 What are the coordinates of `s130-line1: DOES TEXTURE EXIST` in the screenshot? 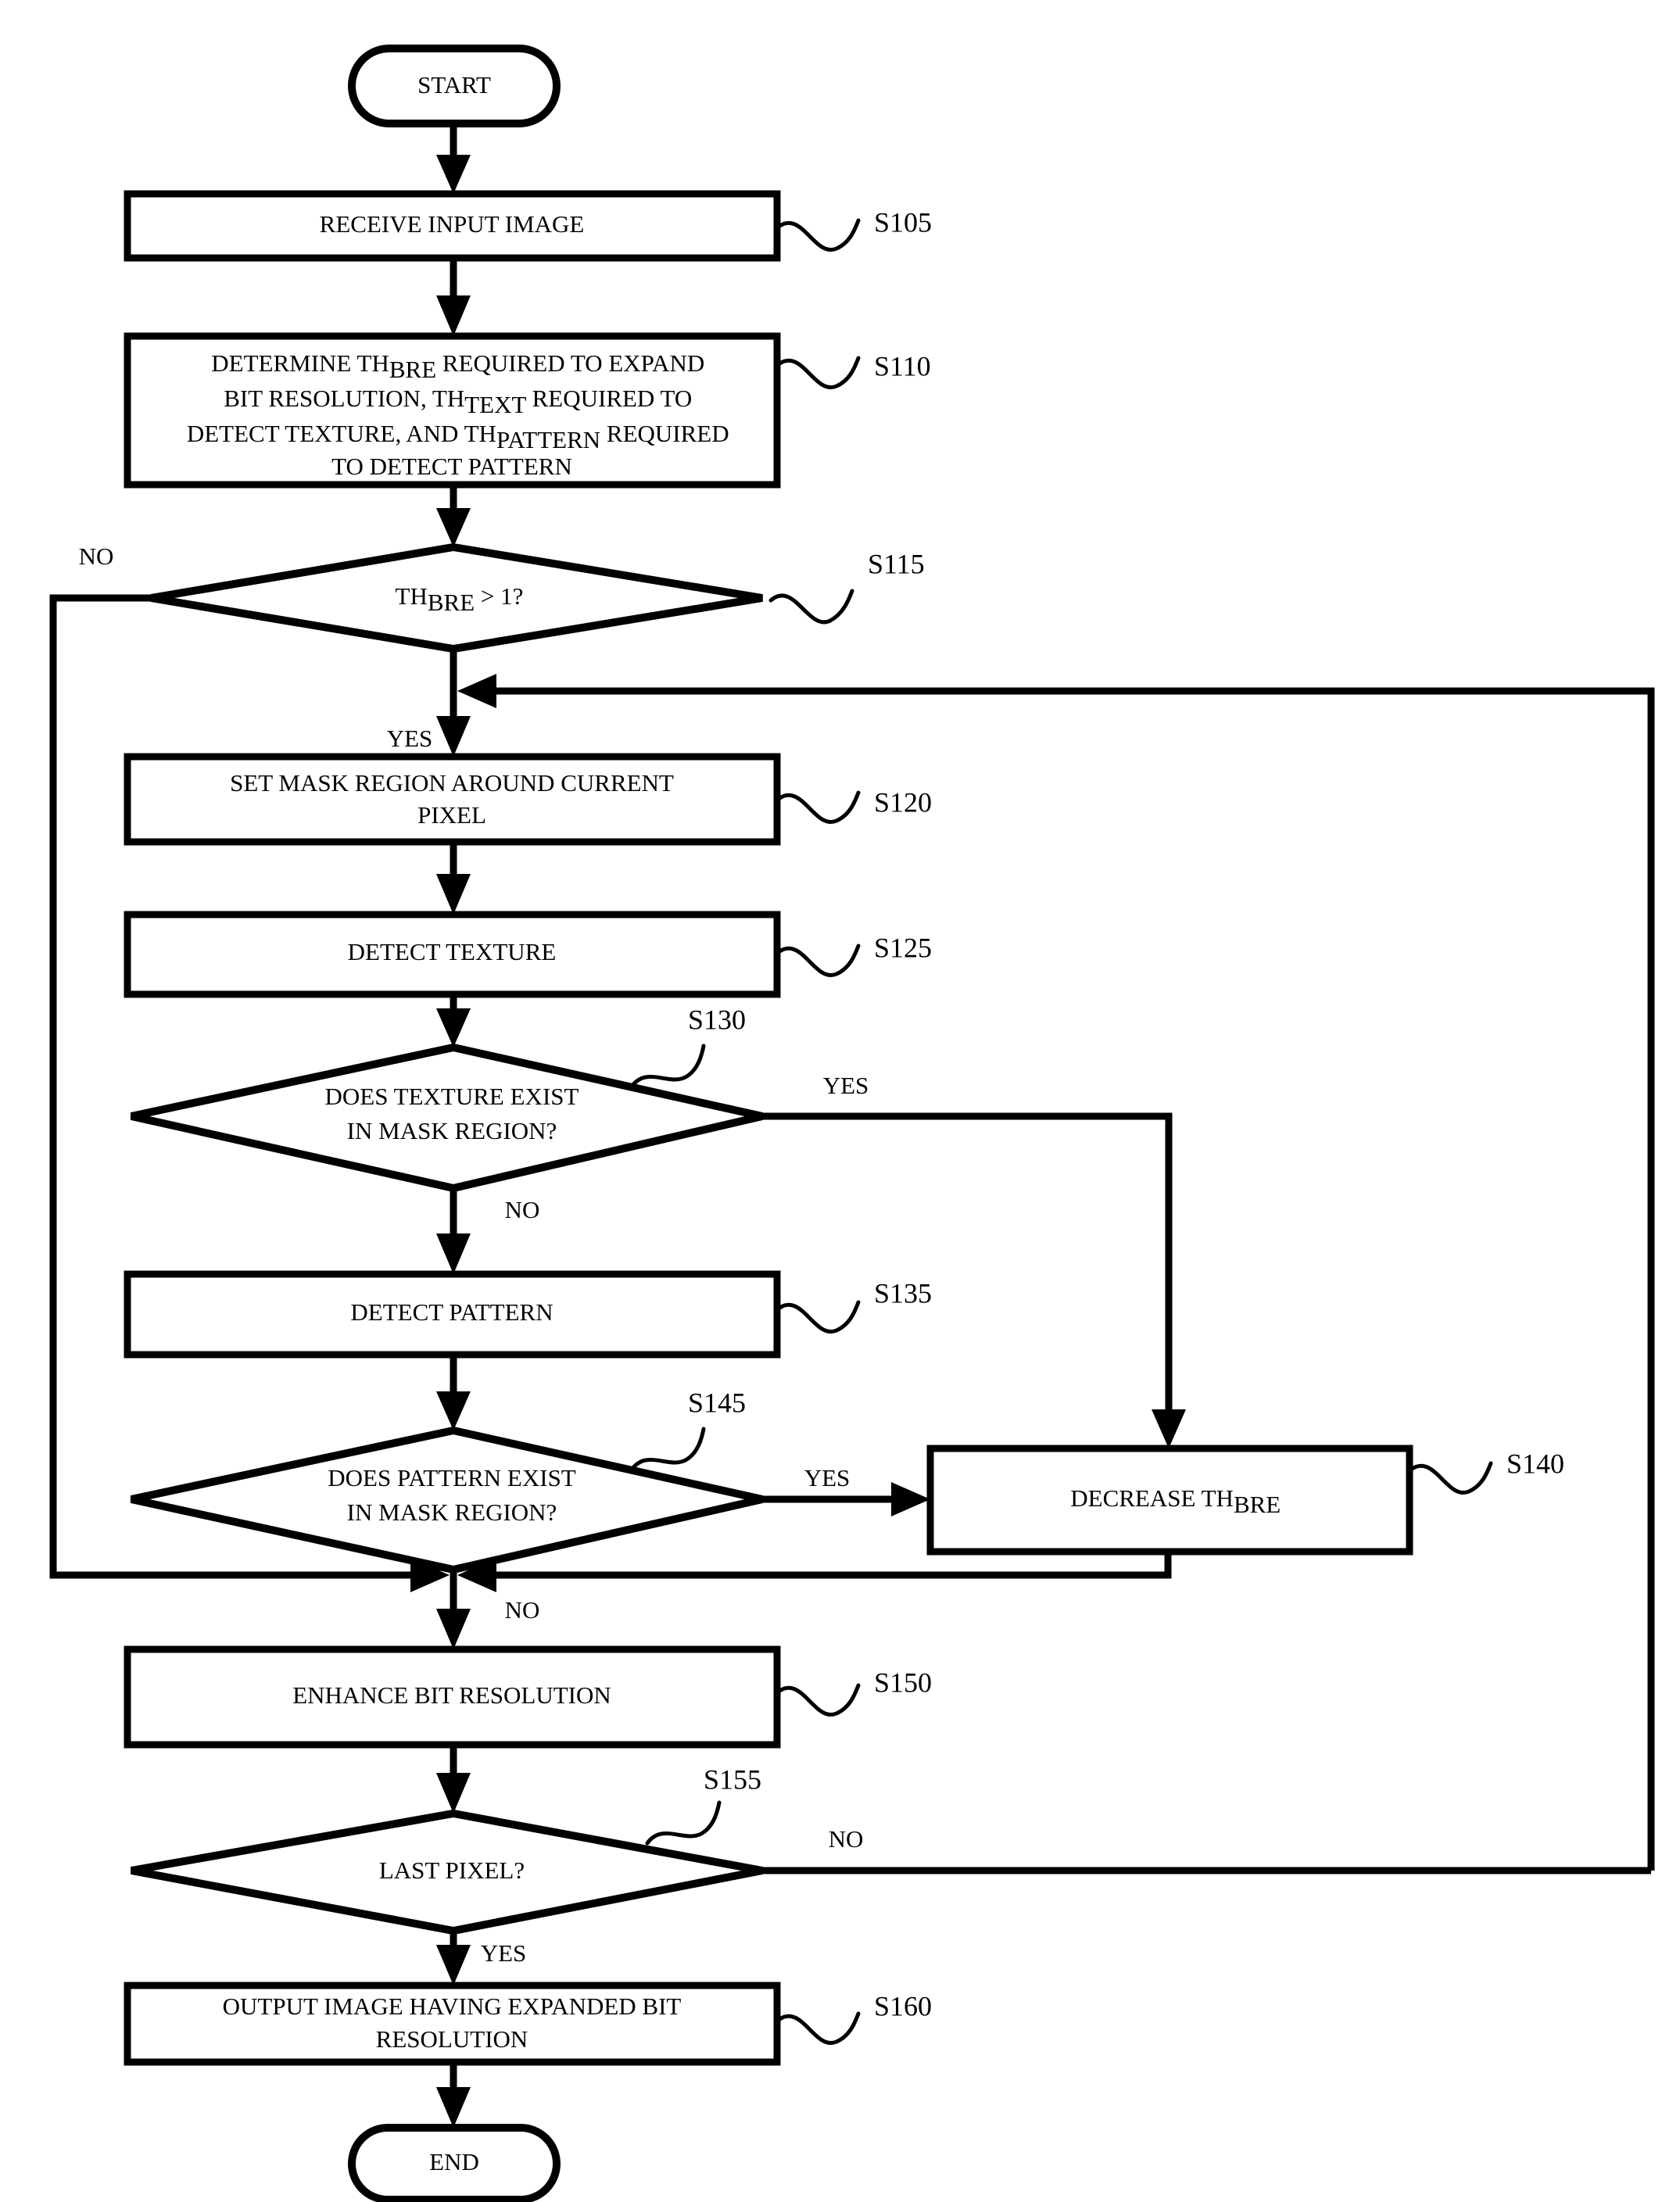 It's located at (452, 1096).